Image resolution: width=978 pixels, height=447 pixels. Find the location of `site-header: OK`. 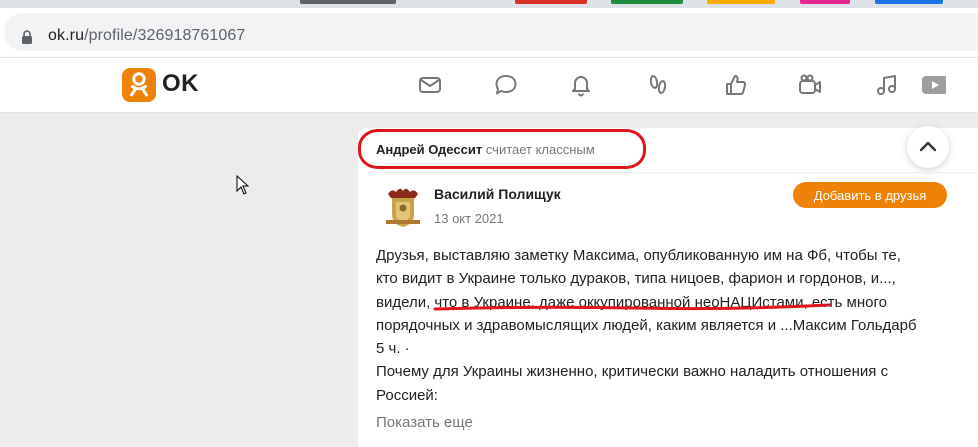

site-header: OK is located at coordinates (489, 85).